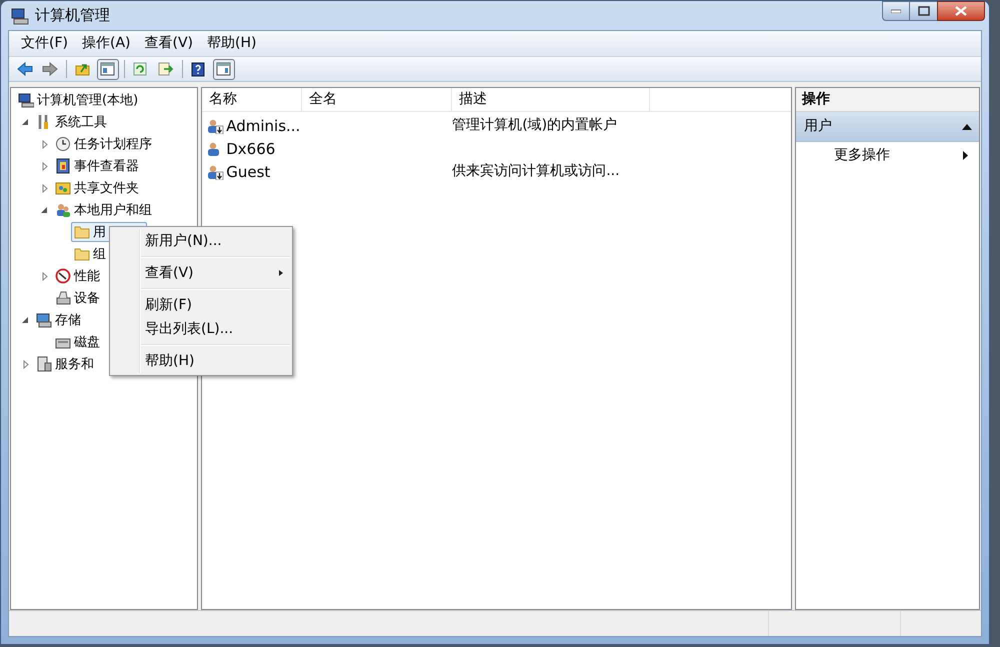  Describe the element at coordinates (535, 126) in the screenshot. I see `table-cell-text: 管理计算机(域)的内置帐户` at that location.